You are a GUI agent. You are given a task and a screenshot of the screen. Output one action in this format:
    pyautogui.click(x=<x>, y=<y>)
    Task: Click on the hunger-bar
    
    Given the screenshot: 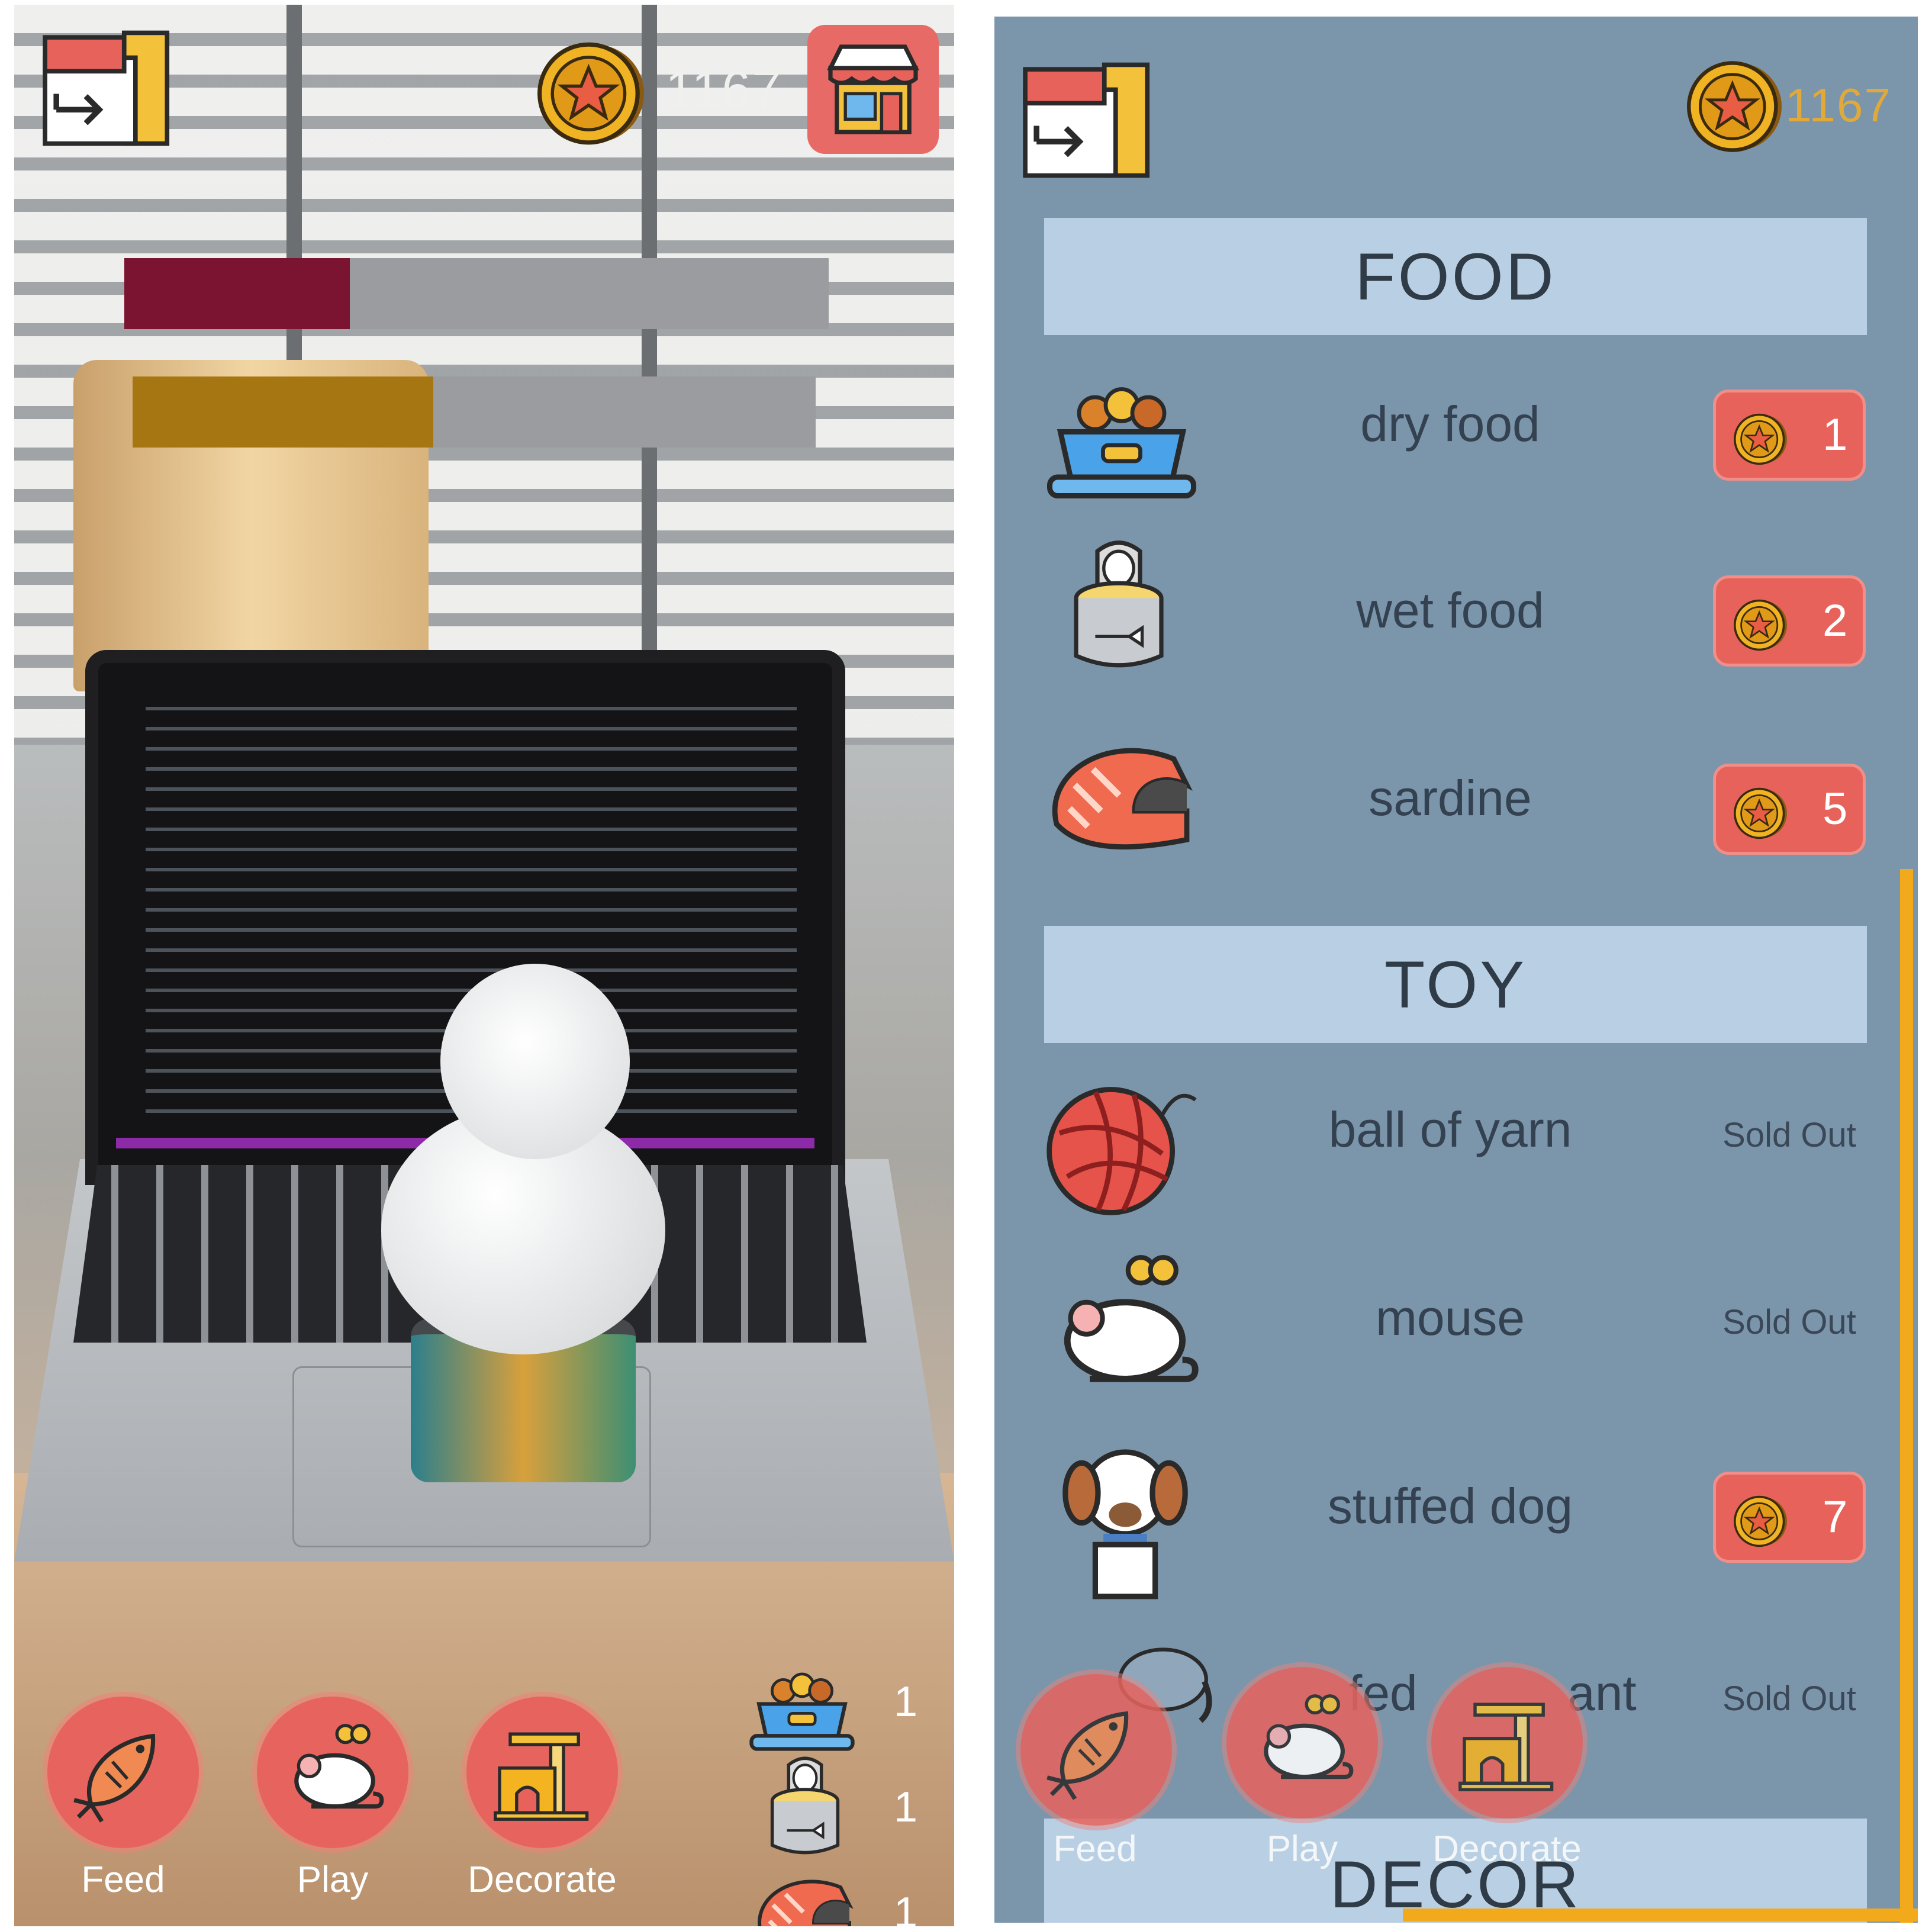 What is the action you would take?
    pyautogui.click(x=474, y=412)
    